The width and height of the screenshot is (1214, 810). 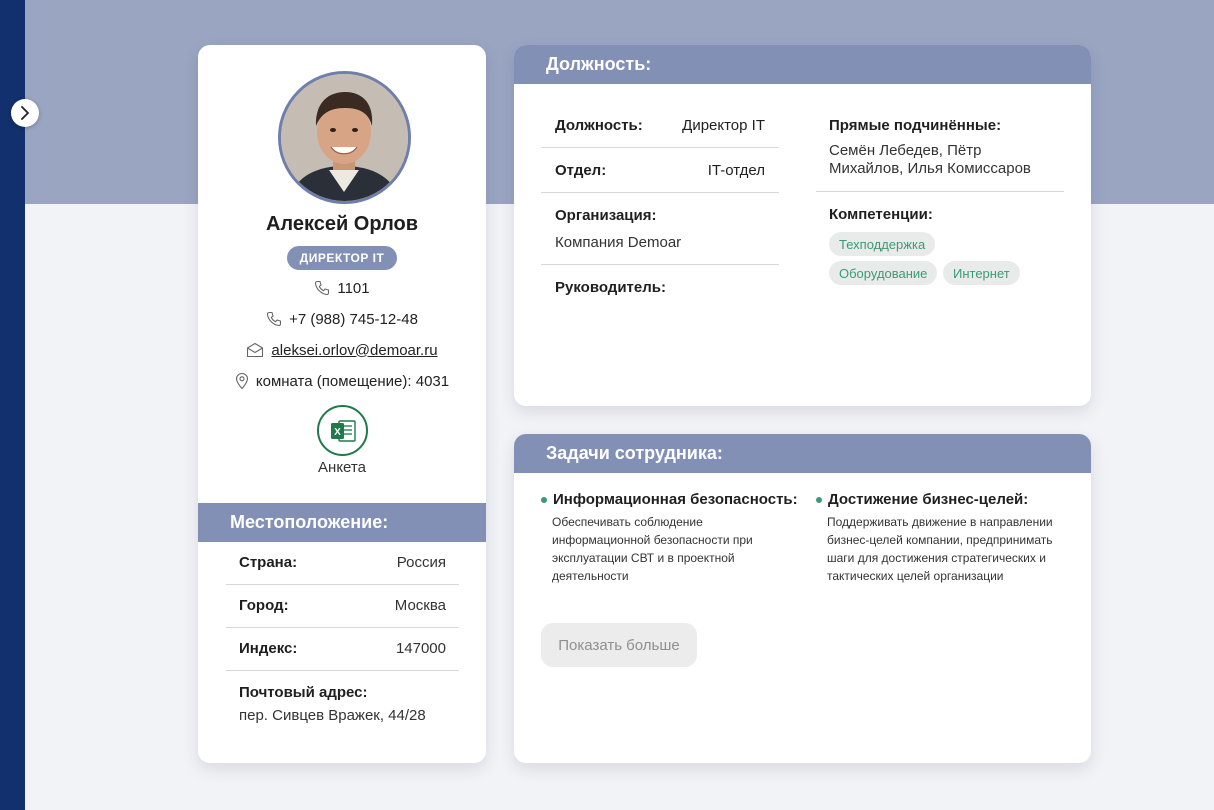 What do you see at coordinates (660, 125) in the screenshot?
I see `job-row: Должность: Директор IT` at bounding box center [660, 125].